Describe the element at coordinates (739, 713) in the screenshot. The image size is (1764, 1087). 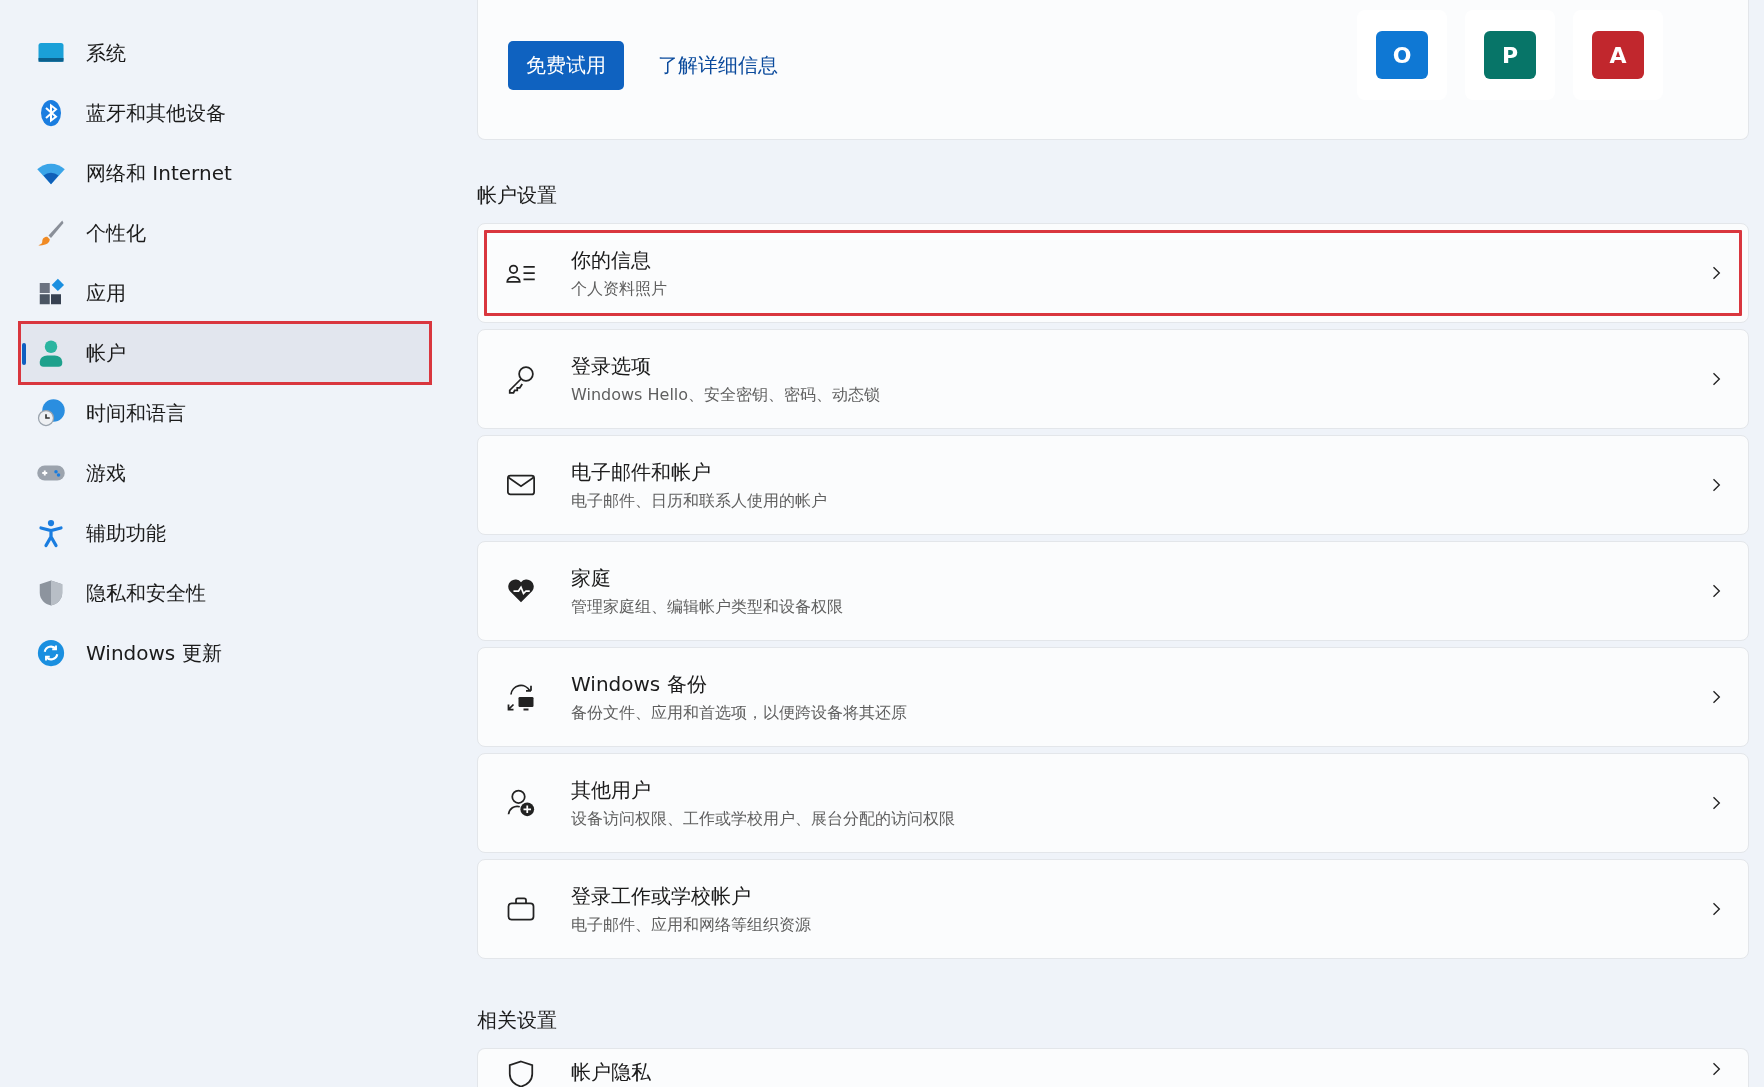
I see `row-subtitle: 备份文件、应用和首选项，以便跨设备将其还原` at that location.